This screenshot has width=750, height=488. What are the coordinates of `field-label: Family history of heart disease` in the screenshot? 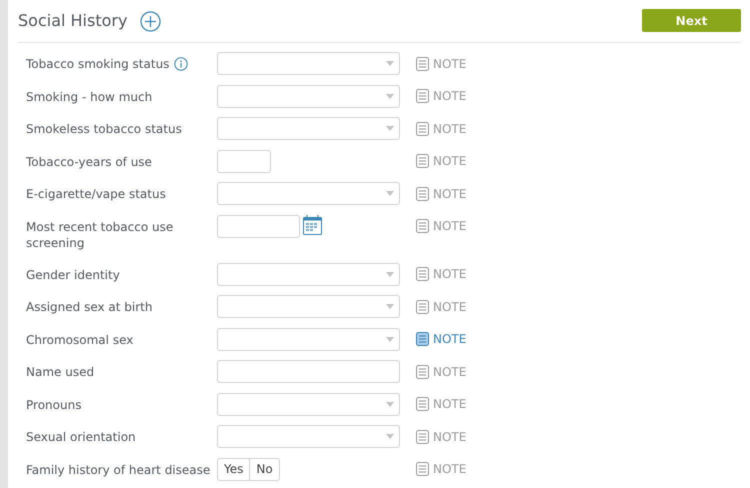 It's located at (118, 470).